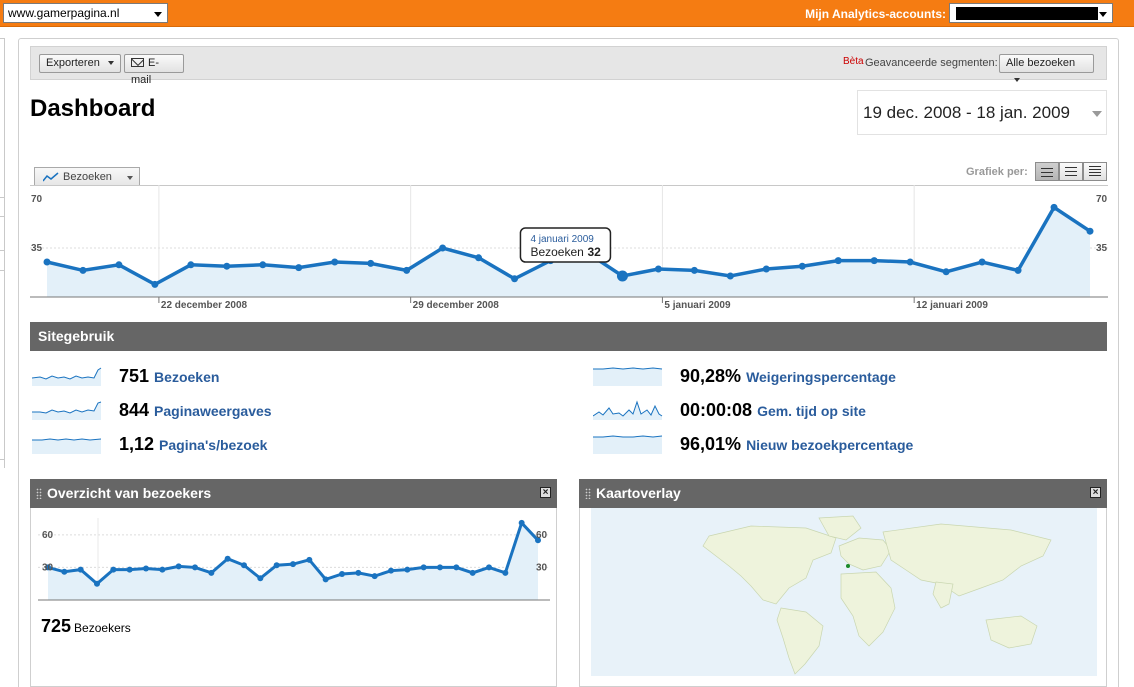 The image size is (1134, 687). I want to click on stat-time-on-site: 00:00:08 Gem. tijd op site, so click(843, 410).